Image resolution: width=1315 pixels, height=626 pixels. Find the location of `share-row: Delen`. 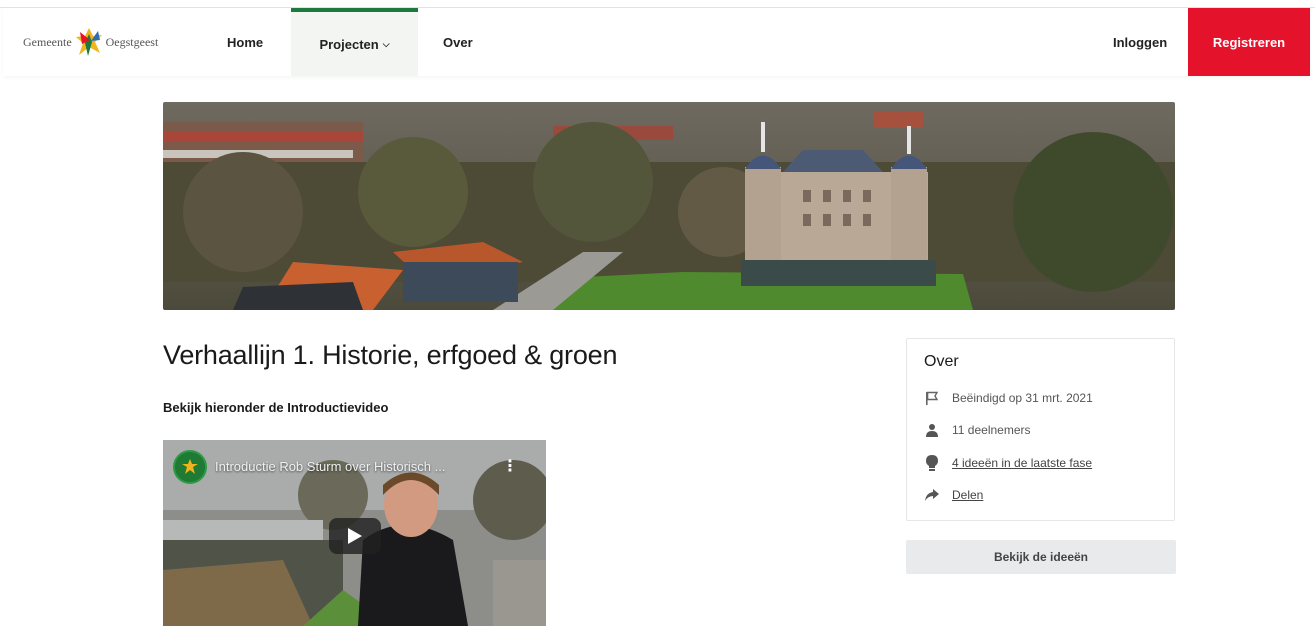

share-row: Delen is located at coordinates (953, 495).